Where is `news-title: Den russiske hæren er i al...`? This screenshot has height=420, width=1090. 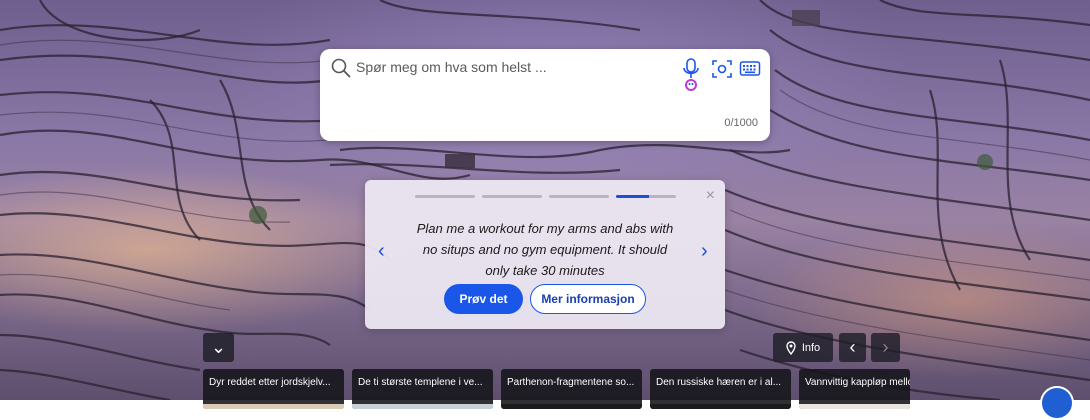 news-title: Den russiske hæren er i al... is located at coordinates (719, 382).